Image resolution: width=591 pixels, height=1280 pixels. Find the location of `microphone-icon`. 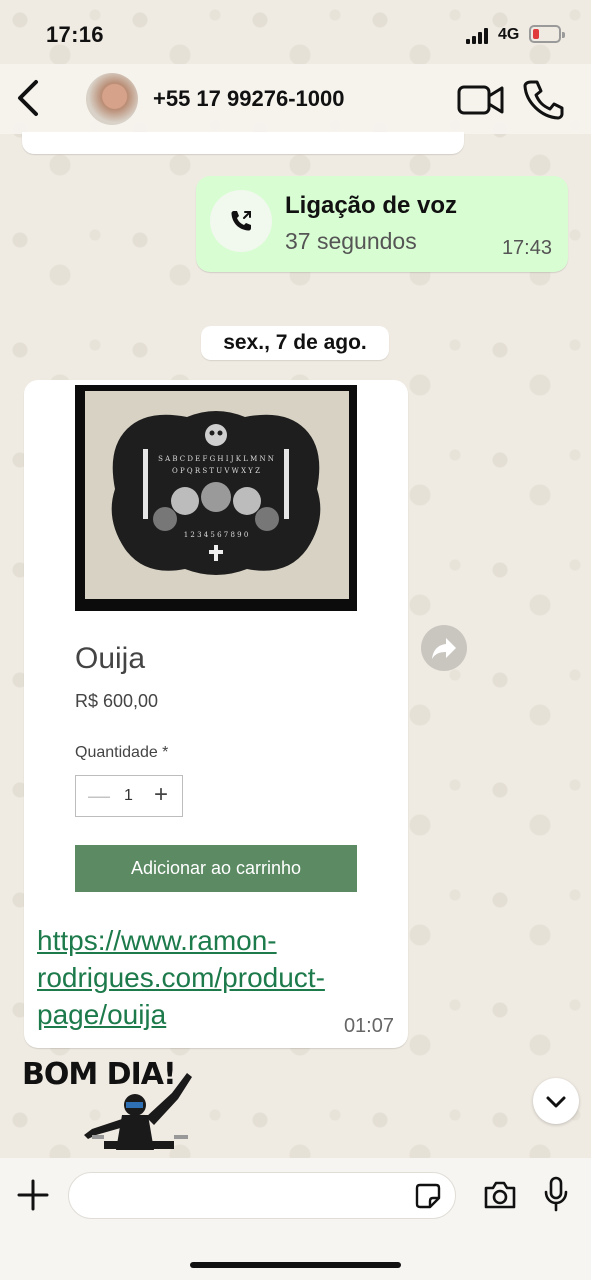

microphone-icon is located at coordinates (556, 1194).